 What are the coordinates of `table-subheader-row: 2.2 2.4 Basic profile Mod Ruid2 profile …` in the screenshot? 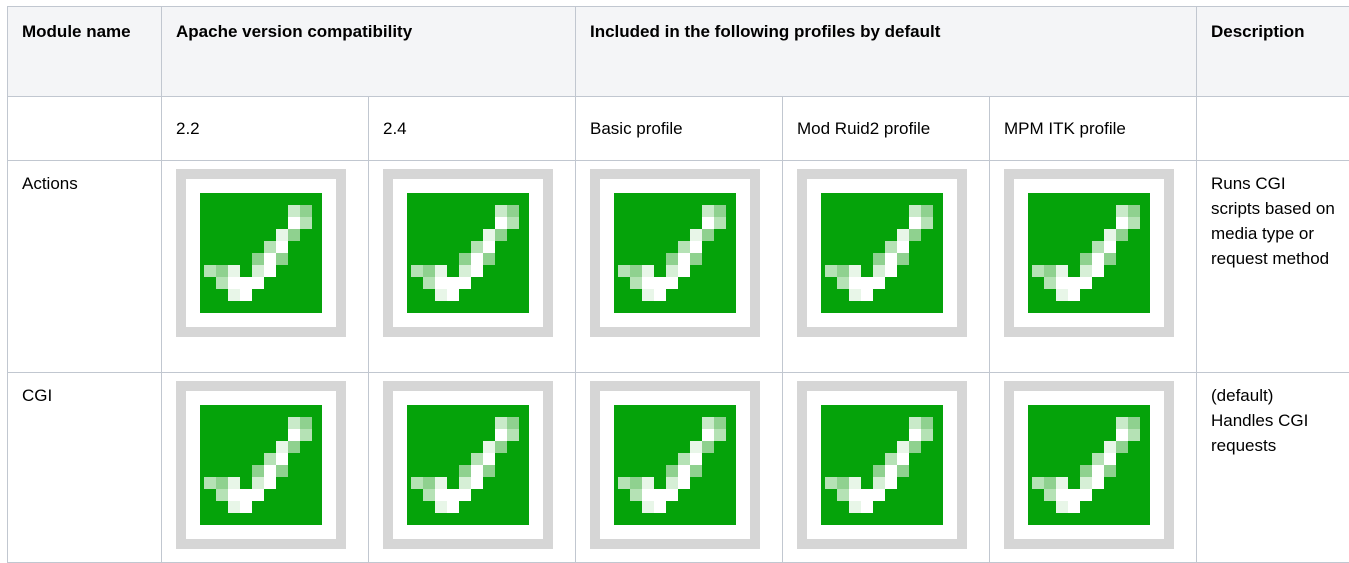 It's located at (678, 129).